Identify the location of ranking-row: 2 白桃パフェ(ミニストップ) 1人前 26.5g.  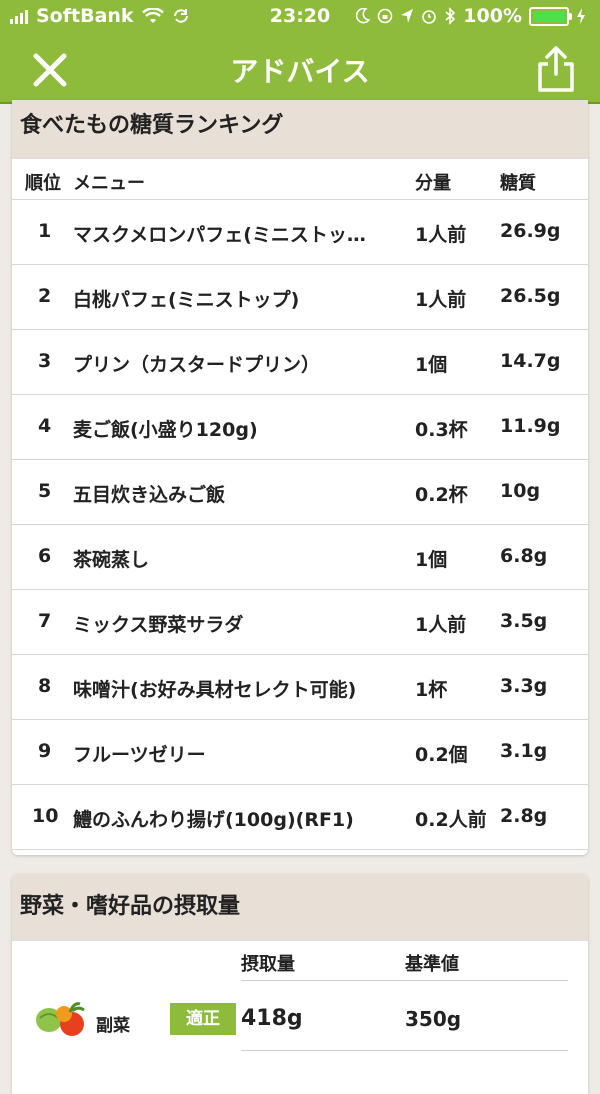
(300, 296).